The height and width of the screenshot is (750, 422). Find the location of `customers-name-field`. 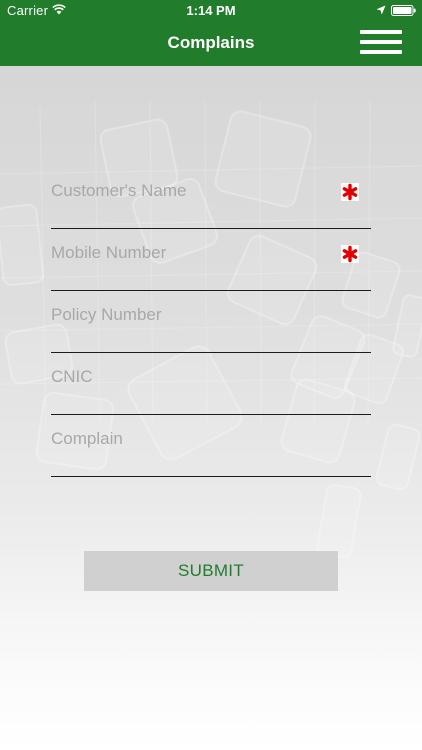

customers-name-field is located at coordinates (211, 197).